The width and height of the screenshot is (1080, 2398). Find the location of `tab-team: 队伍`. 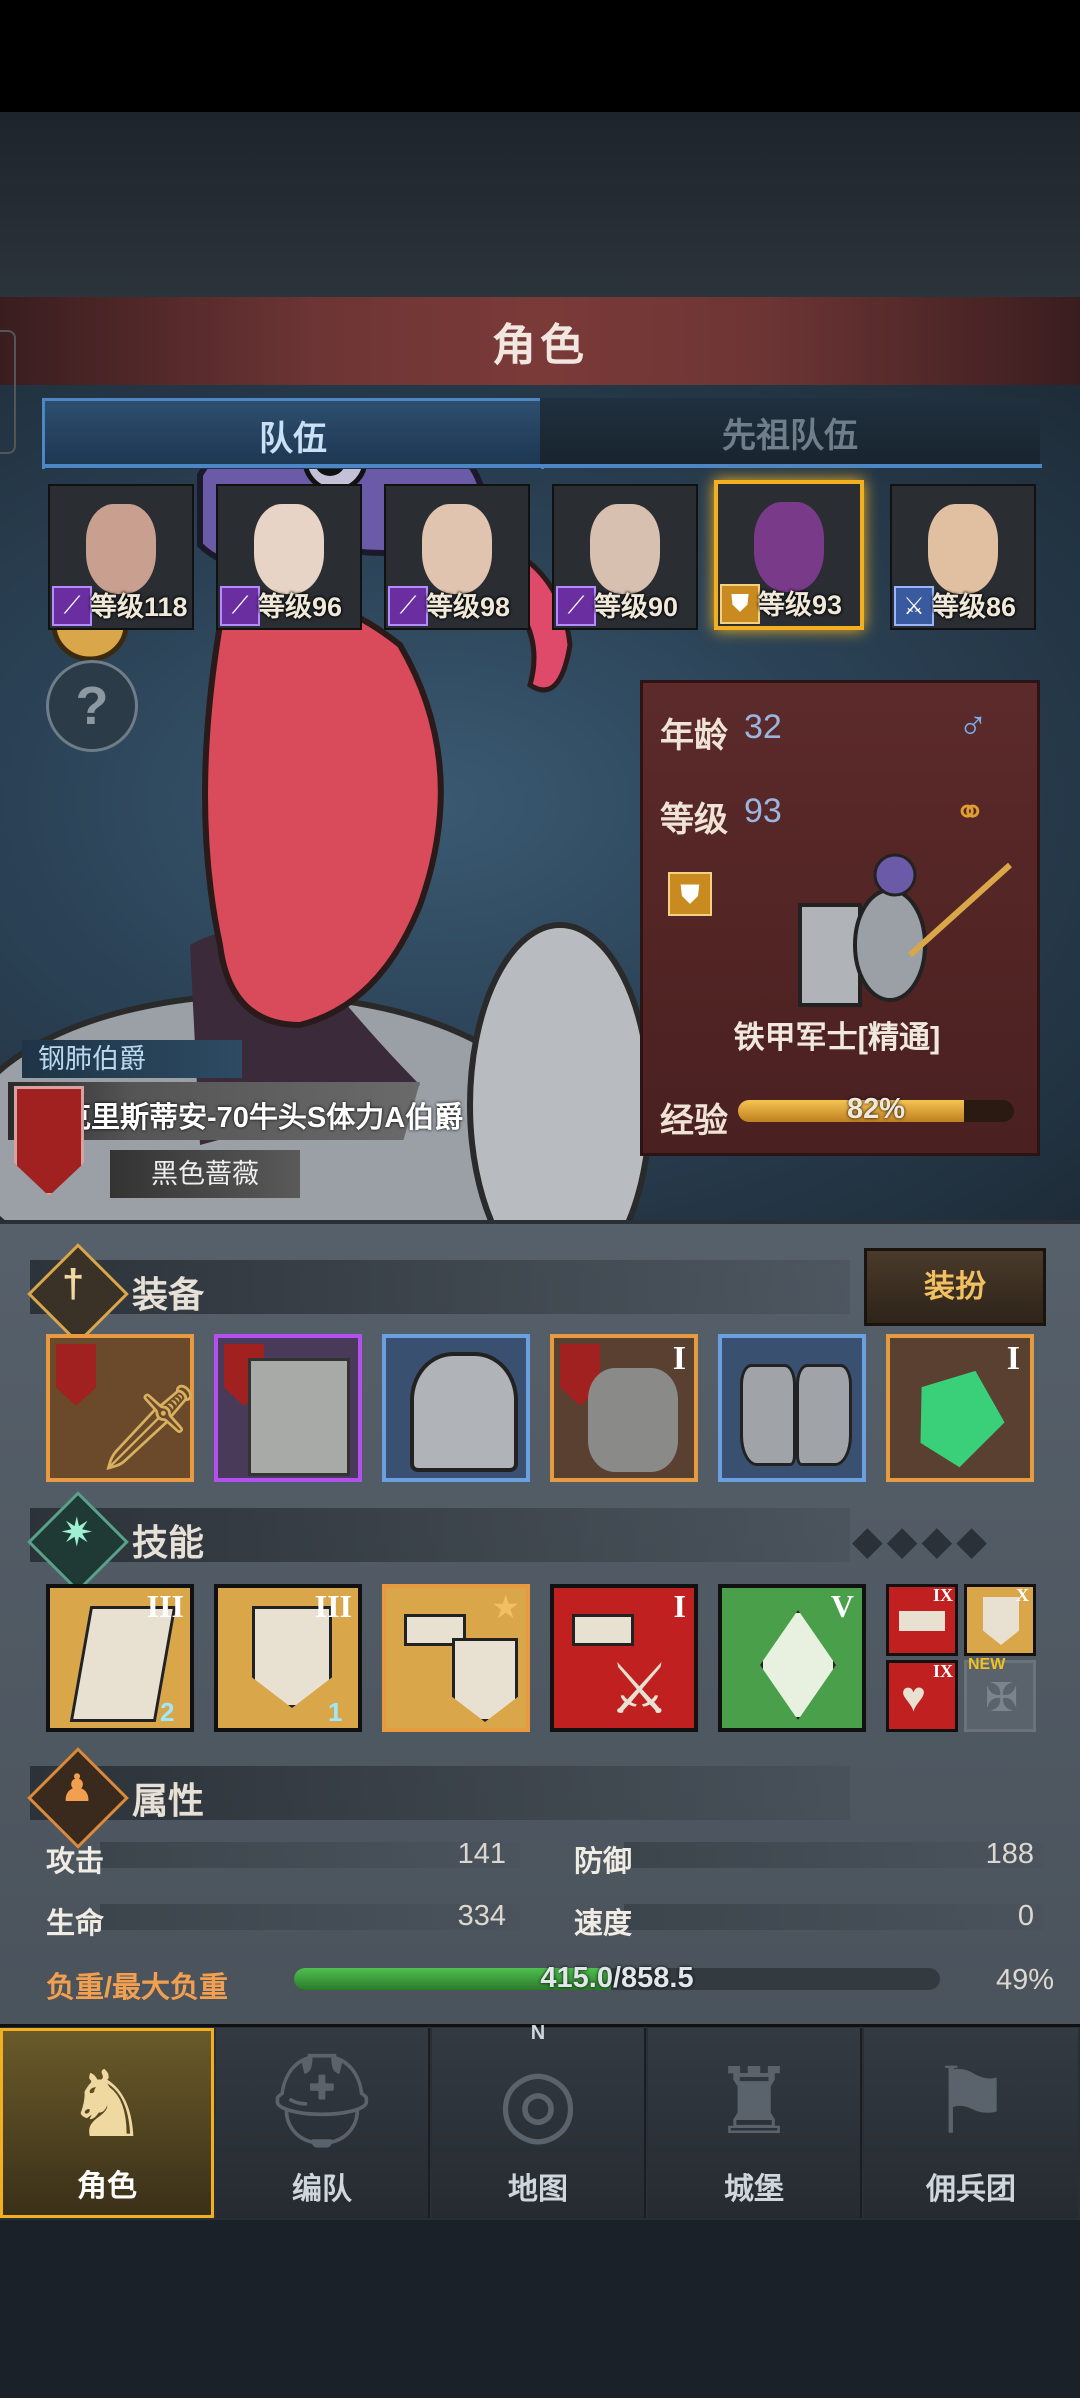

tab-team: 队伍 is located at coordinates (293, 433).